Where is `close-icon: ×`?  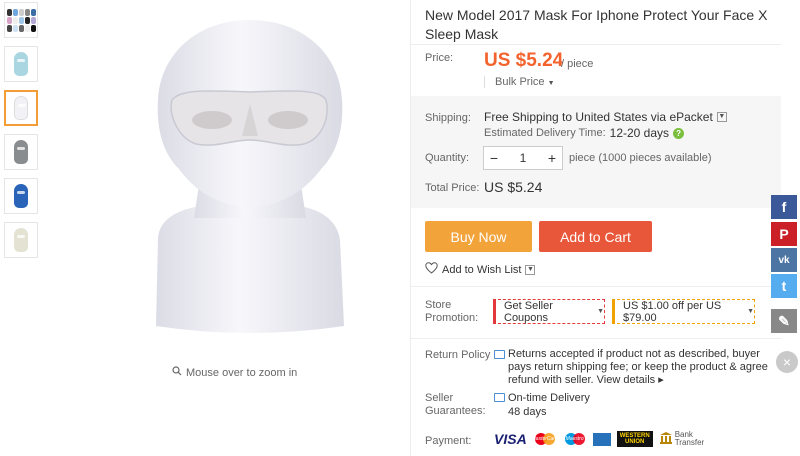
close-icon: × is located at coordinates (787, 362).